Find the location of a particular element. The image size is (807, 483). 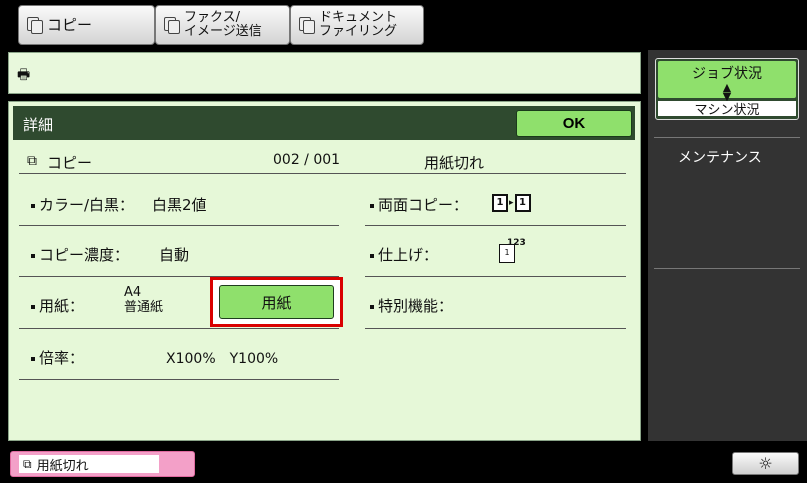

tab-fax-image-send: ファクス/ イメージ送信 is located at coordinates (222, 25).